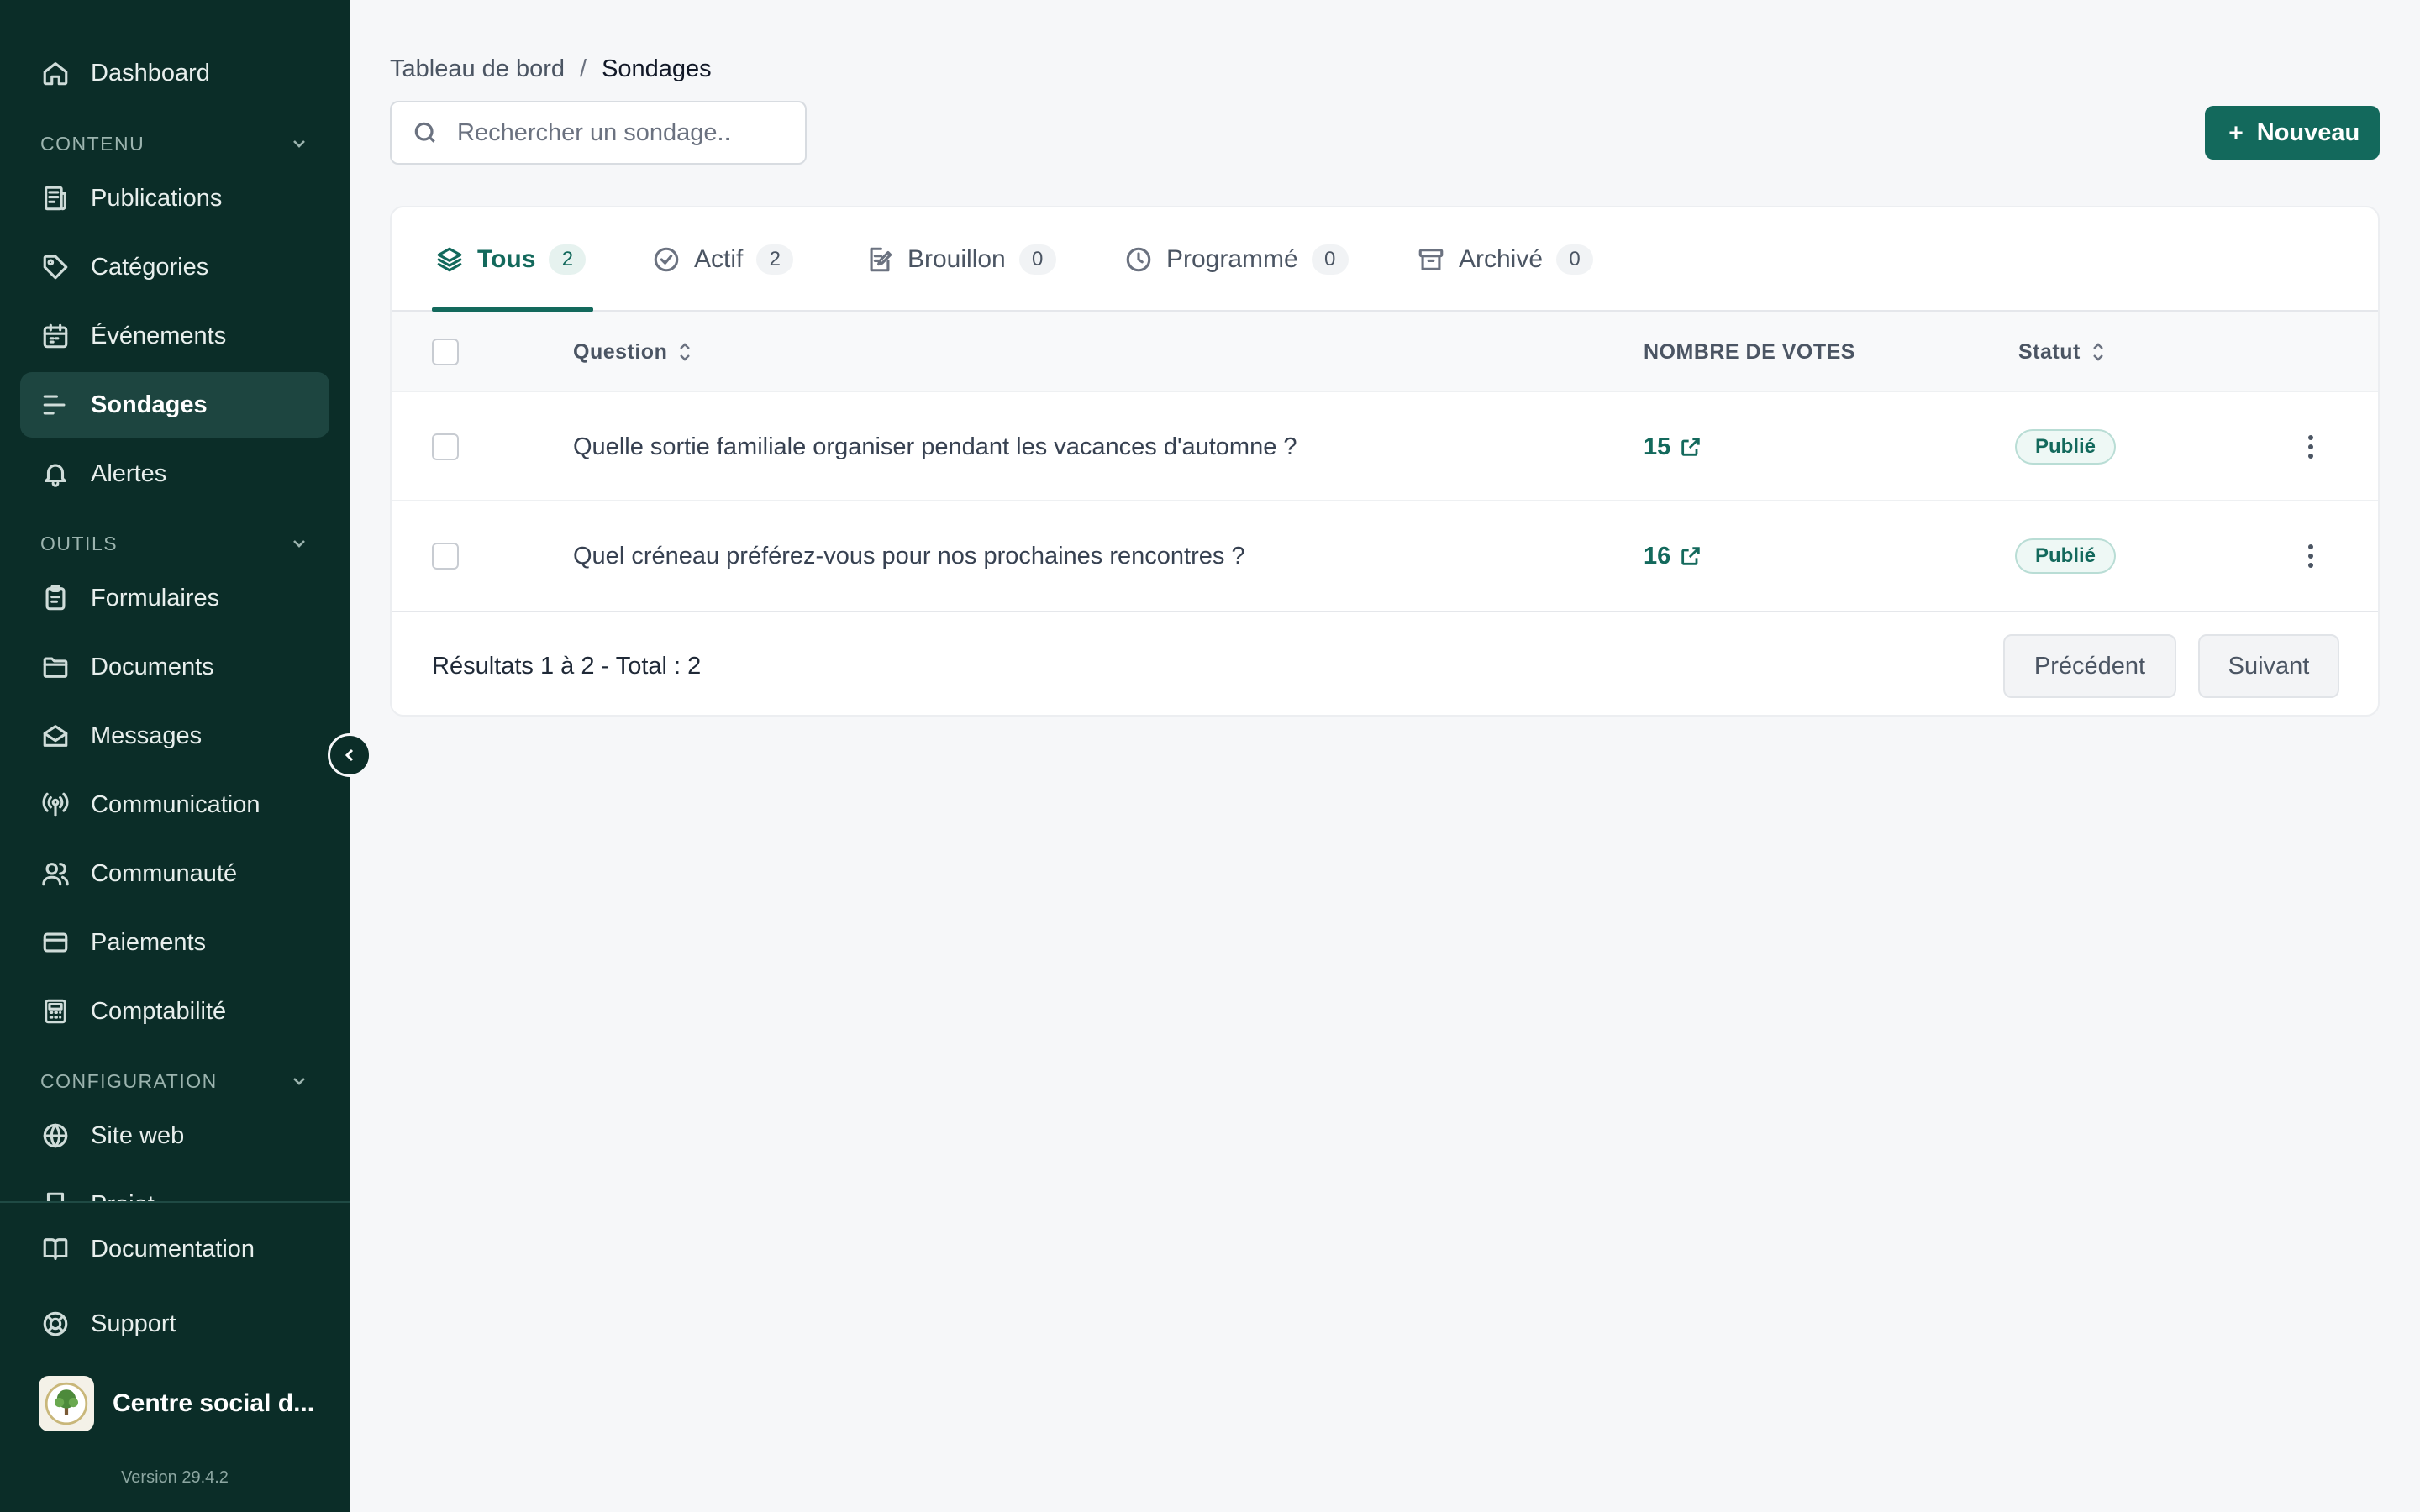 The width and height of the screenshot is (2420, 1512). What do you see at coordinates (2308, 132) in the screenshot?
I see `new-button-label: Nouveau` at bounding box center [2308, 132].